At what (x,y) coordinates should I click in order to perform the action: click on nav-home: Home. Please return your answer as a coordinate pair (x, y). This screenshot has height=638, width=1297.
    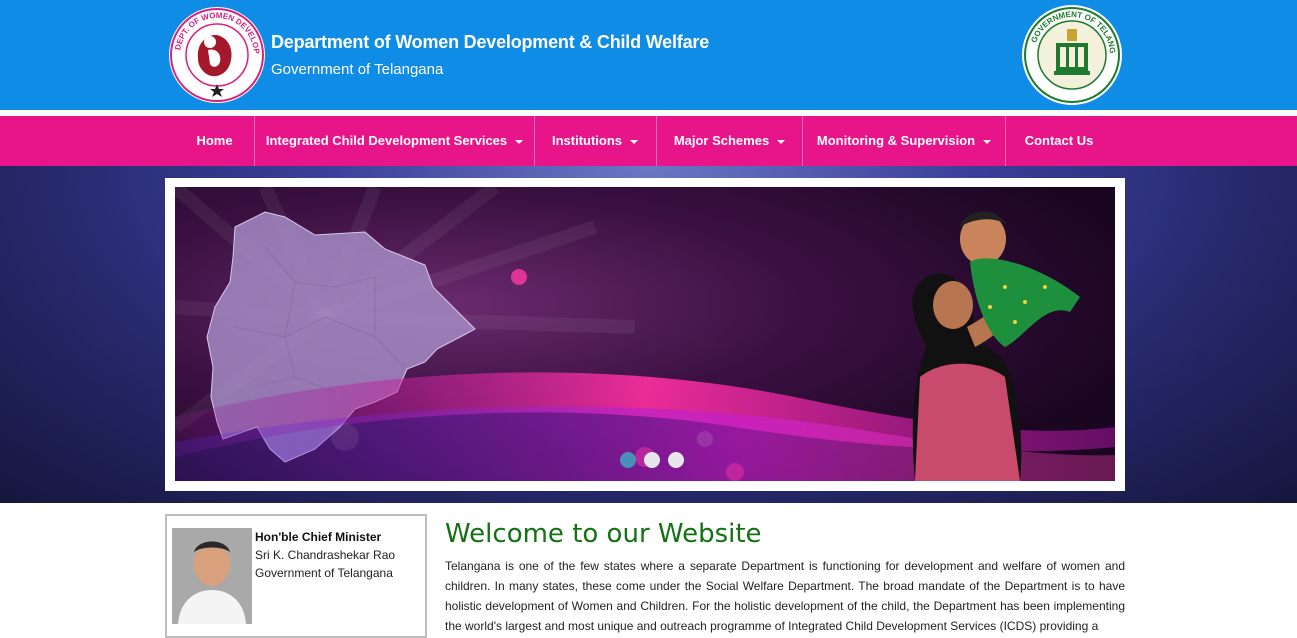
    Looking at the image, I should click on (214, 141).